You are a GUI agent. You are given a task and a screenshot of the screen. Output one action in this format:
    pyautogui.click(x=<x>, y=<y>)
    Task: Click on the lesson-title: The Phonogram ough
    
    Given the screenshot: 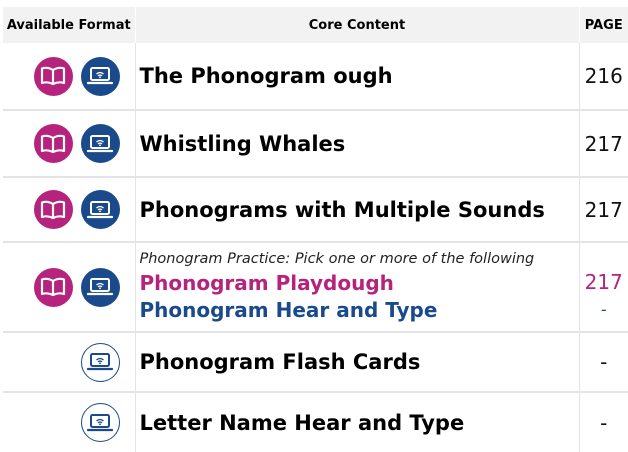 What is the action you would take?
    pyautogui.click(x=266, y=76)
    